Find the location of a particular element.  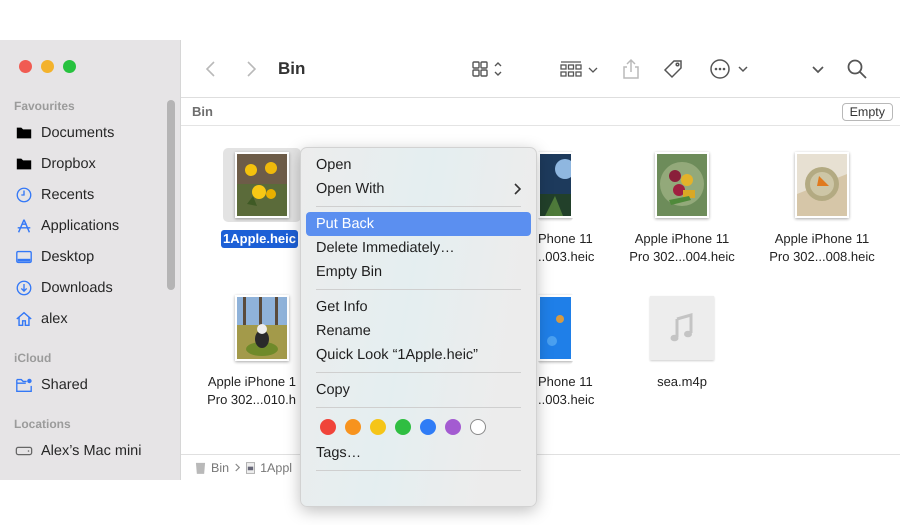

shared-icon is located at coordinates (24, 385).